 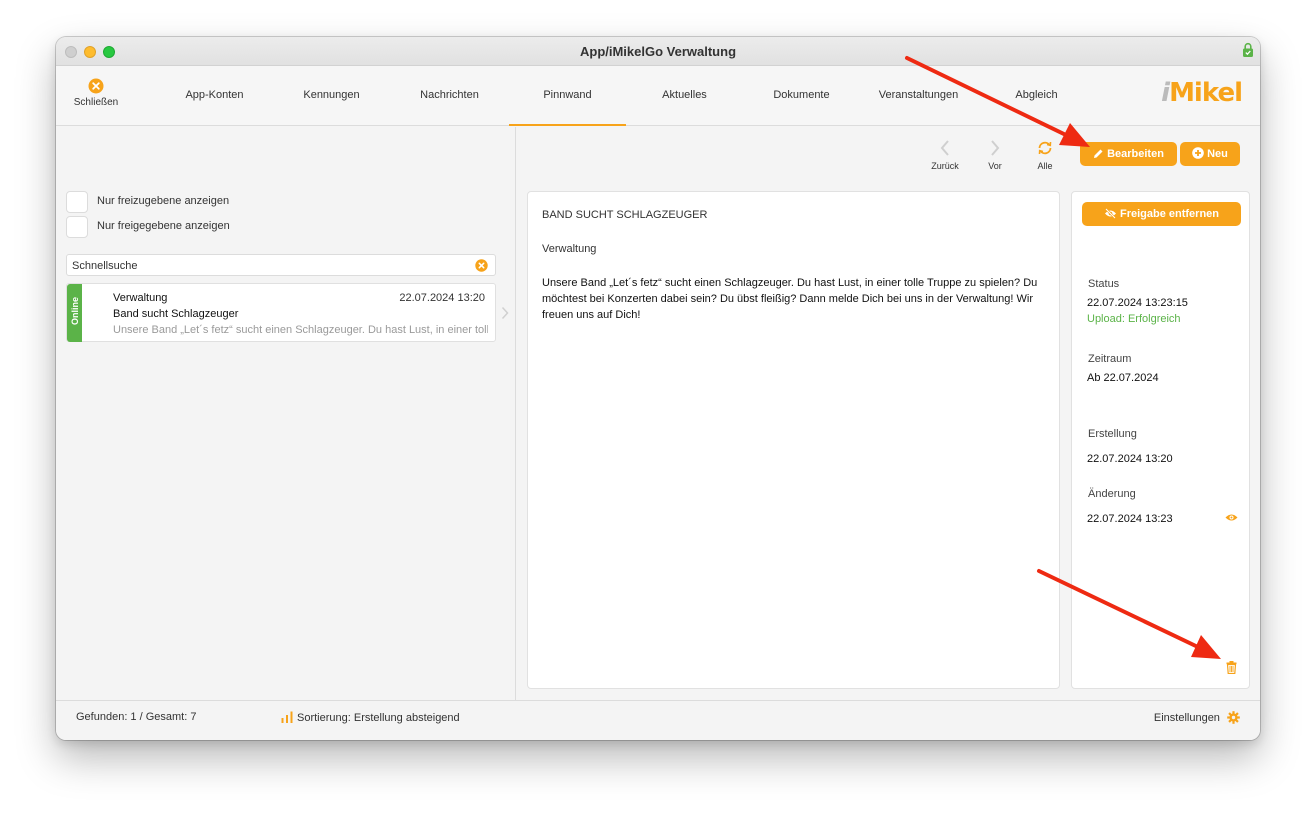 I want to click on unreleased-checkbox, so click(x=77, y=202).